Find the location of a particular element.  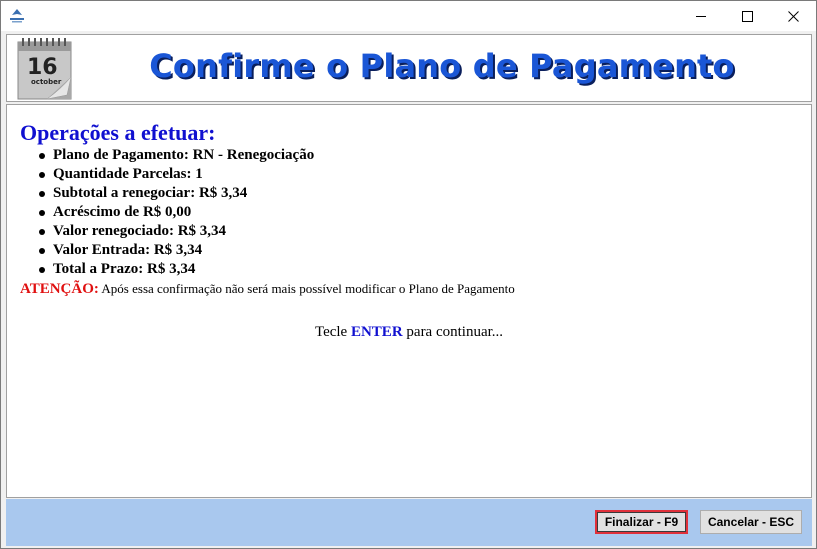

finalizar-button: Finalizar - F9 is located at coordinates (641, 522).